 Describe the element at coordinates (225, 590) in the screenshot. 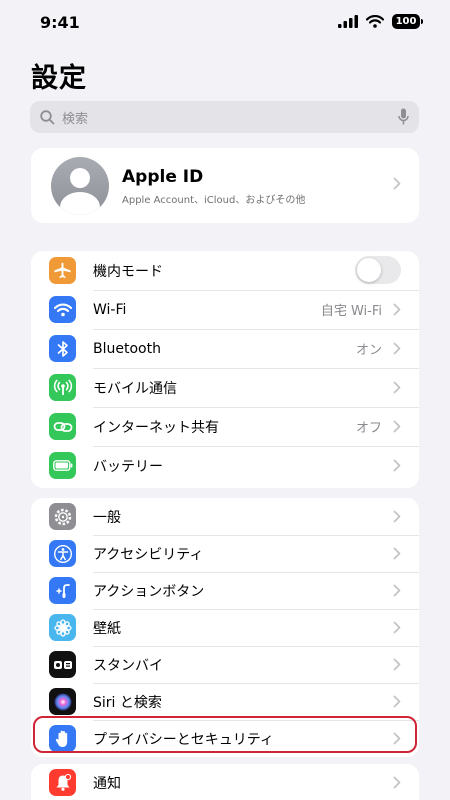

I see `settings-row-action-button: アクションボタン` at that location.